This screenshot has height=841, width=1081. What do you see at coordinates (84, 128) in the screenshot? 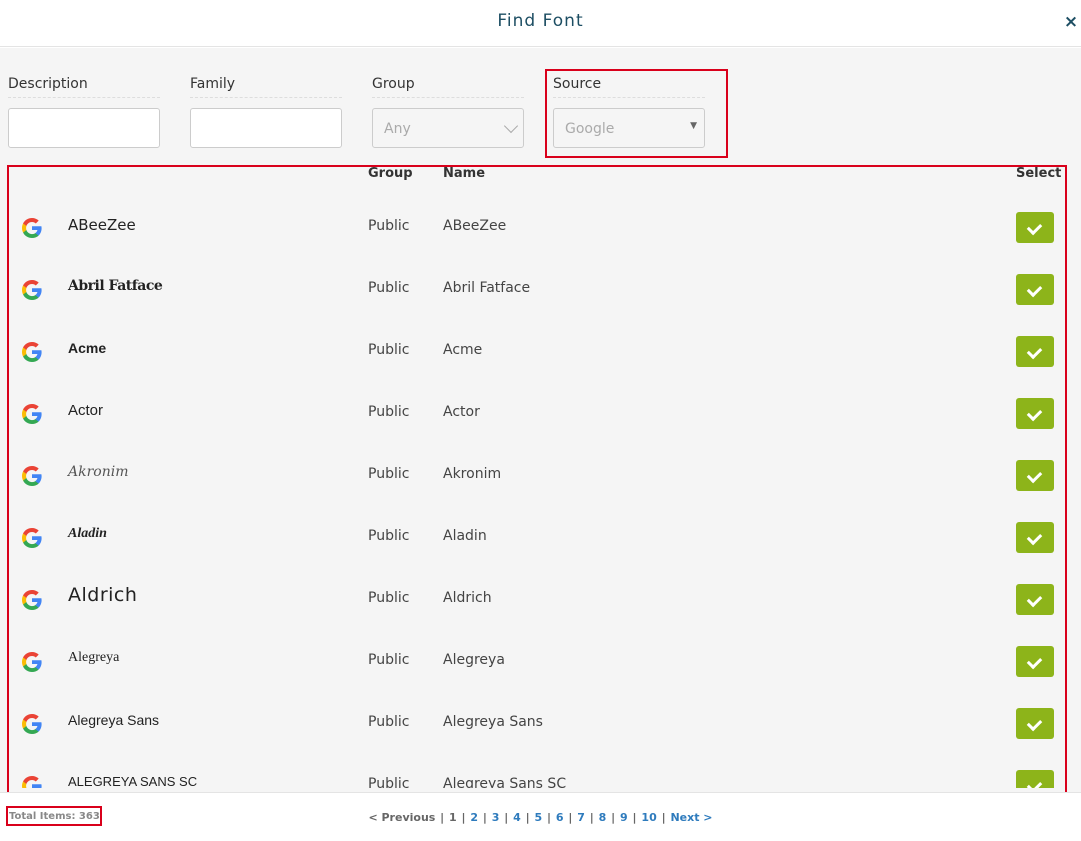
I see `description-input` at bounding box center [84, 128].